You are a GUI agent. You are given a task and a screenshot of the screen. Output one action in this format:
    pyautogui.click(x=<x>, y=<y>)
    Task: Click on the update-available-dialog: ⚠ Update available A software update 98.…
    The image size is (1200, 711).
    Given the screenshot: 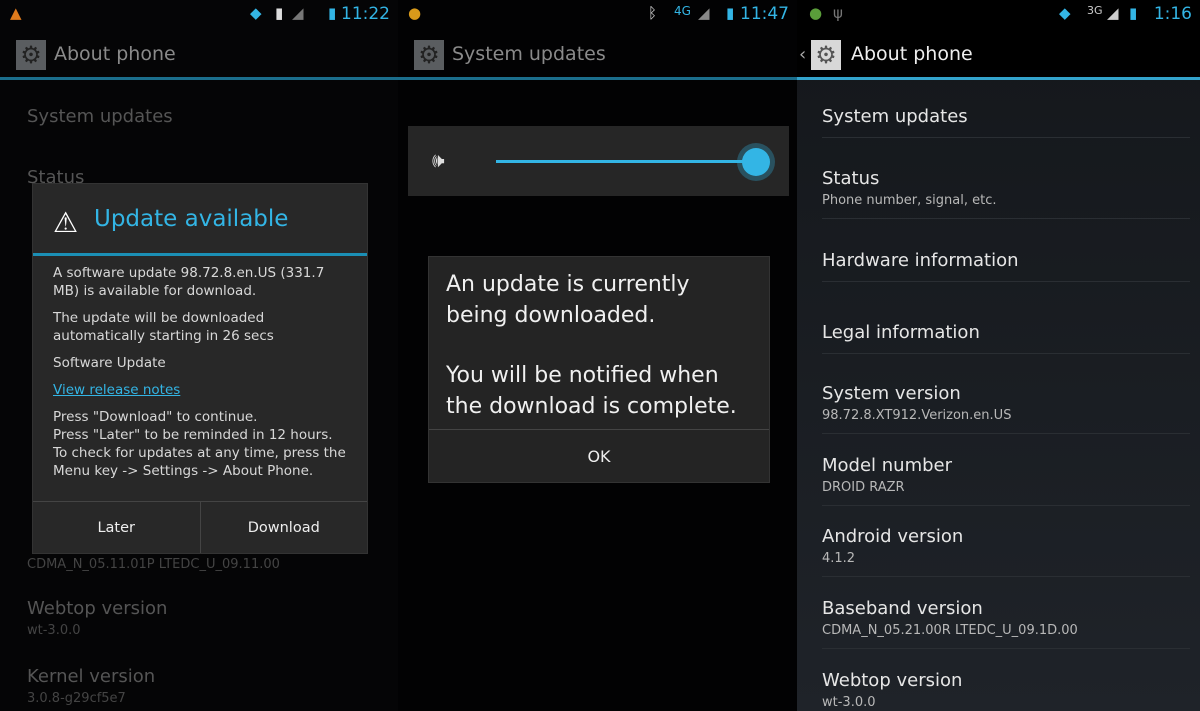 What is the action you would take?
    pyautogui.click(x=200, y=368)
    